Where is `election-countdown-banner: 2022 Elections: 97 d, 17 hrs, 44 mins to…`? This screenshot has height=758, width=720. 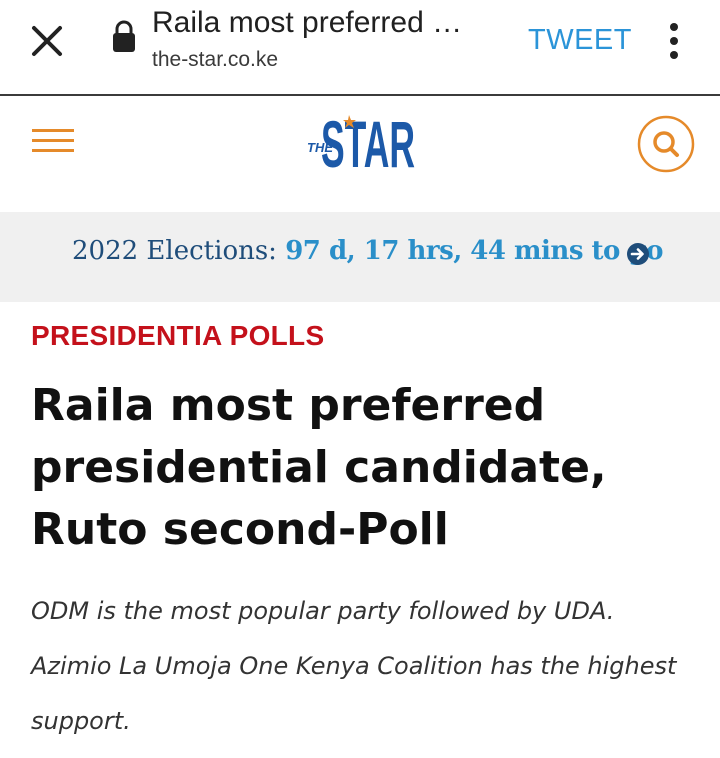 election-countdown-banner: 2022 Elections: 97 d, 17 hrs, 44 mins to… is located at coordinates (360, 257).